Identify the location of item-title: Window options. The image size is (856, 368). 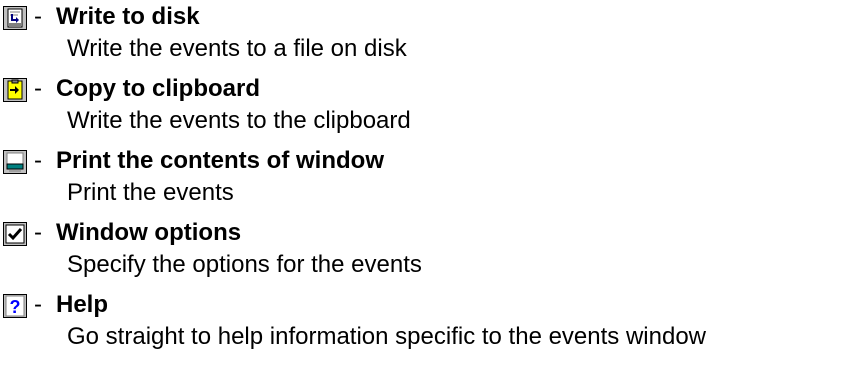
(149, 232).